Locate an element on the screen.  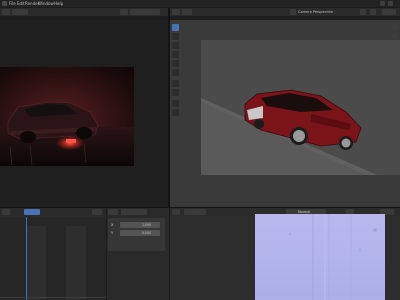
transform-orientation-button is located at coordinates (293, 12).